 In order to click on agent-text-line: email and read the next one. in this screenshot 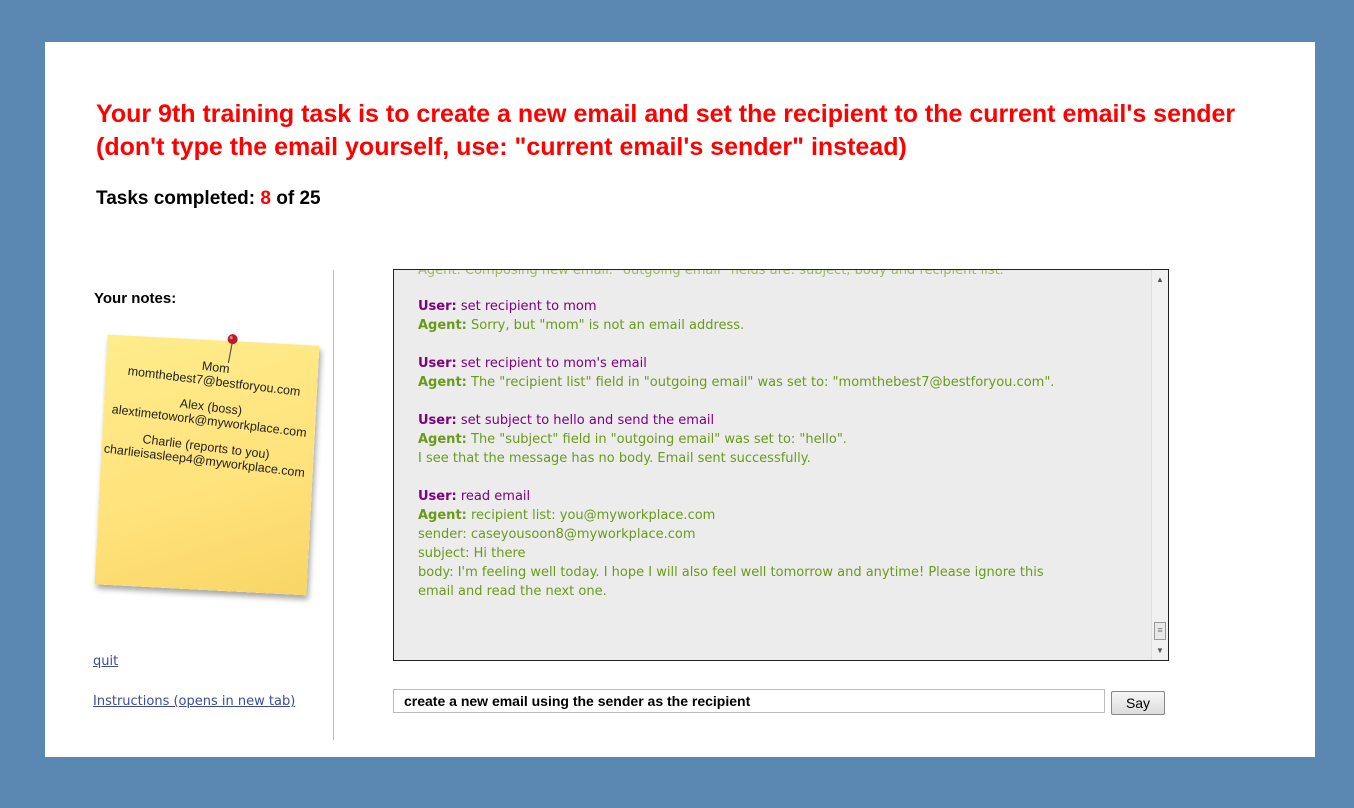, I will do `click(512, 591)`.